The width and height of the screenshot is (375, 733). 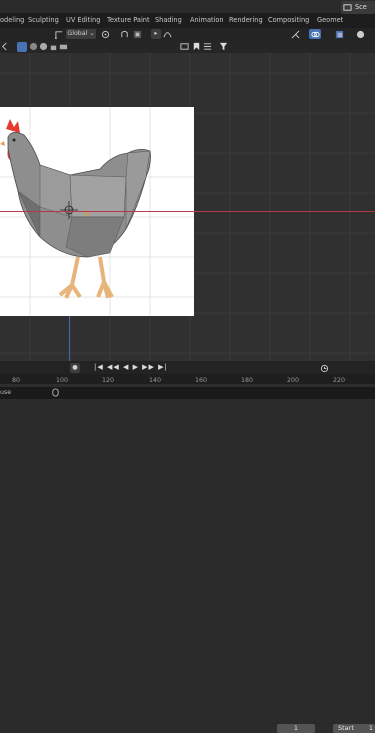 What do you see at coordinates (43, 46) in the screenshot?
I see `view-icon` at bounding box center [43, 46].